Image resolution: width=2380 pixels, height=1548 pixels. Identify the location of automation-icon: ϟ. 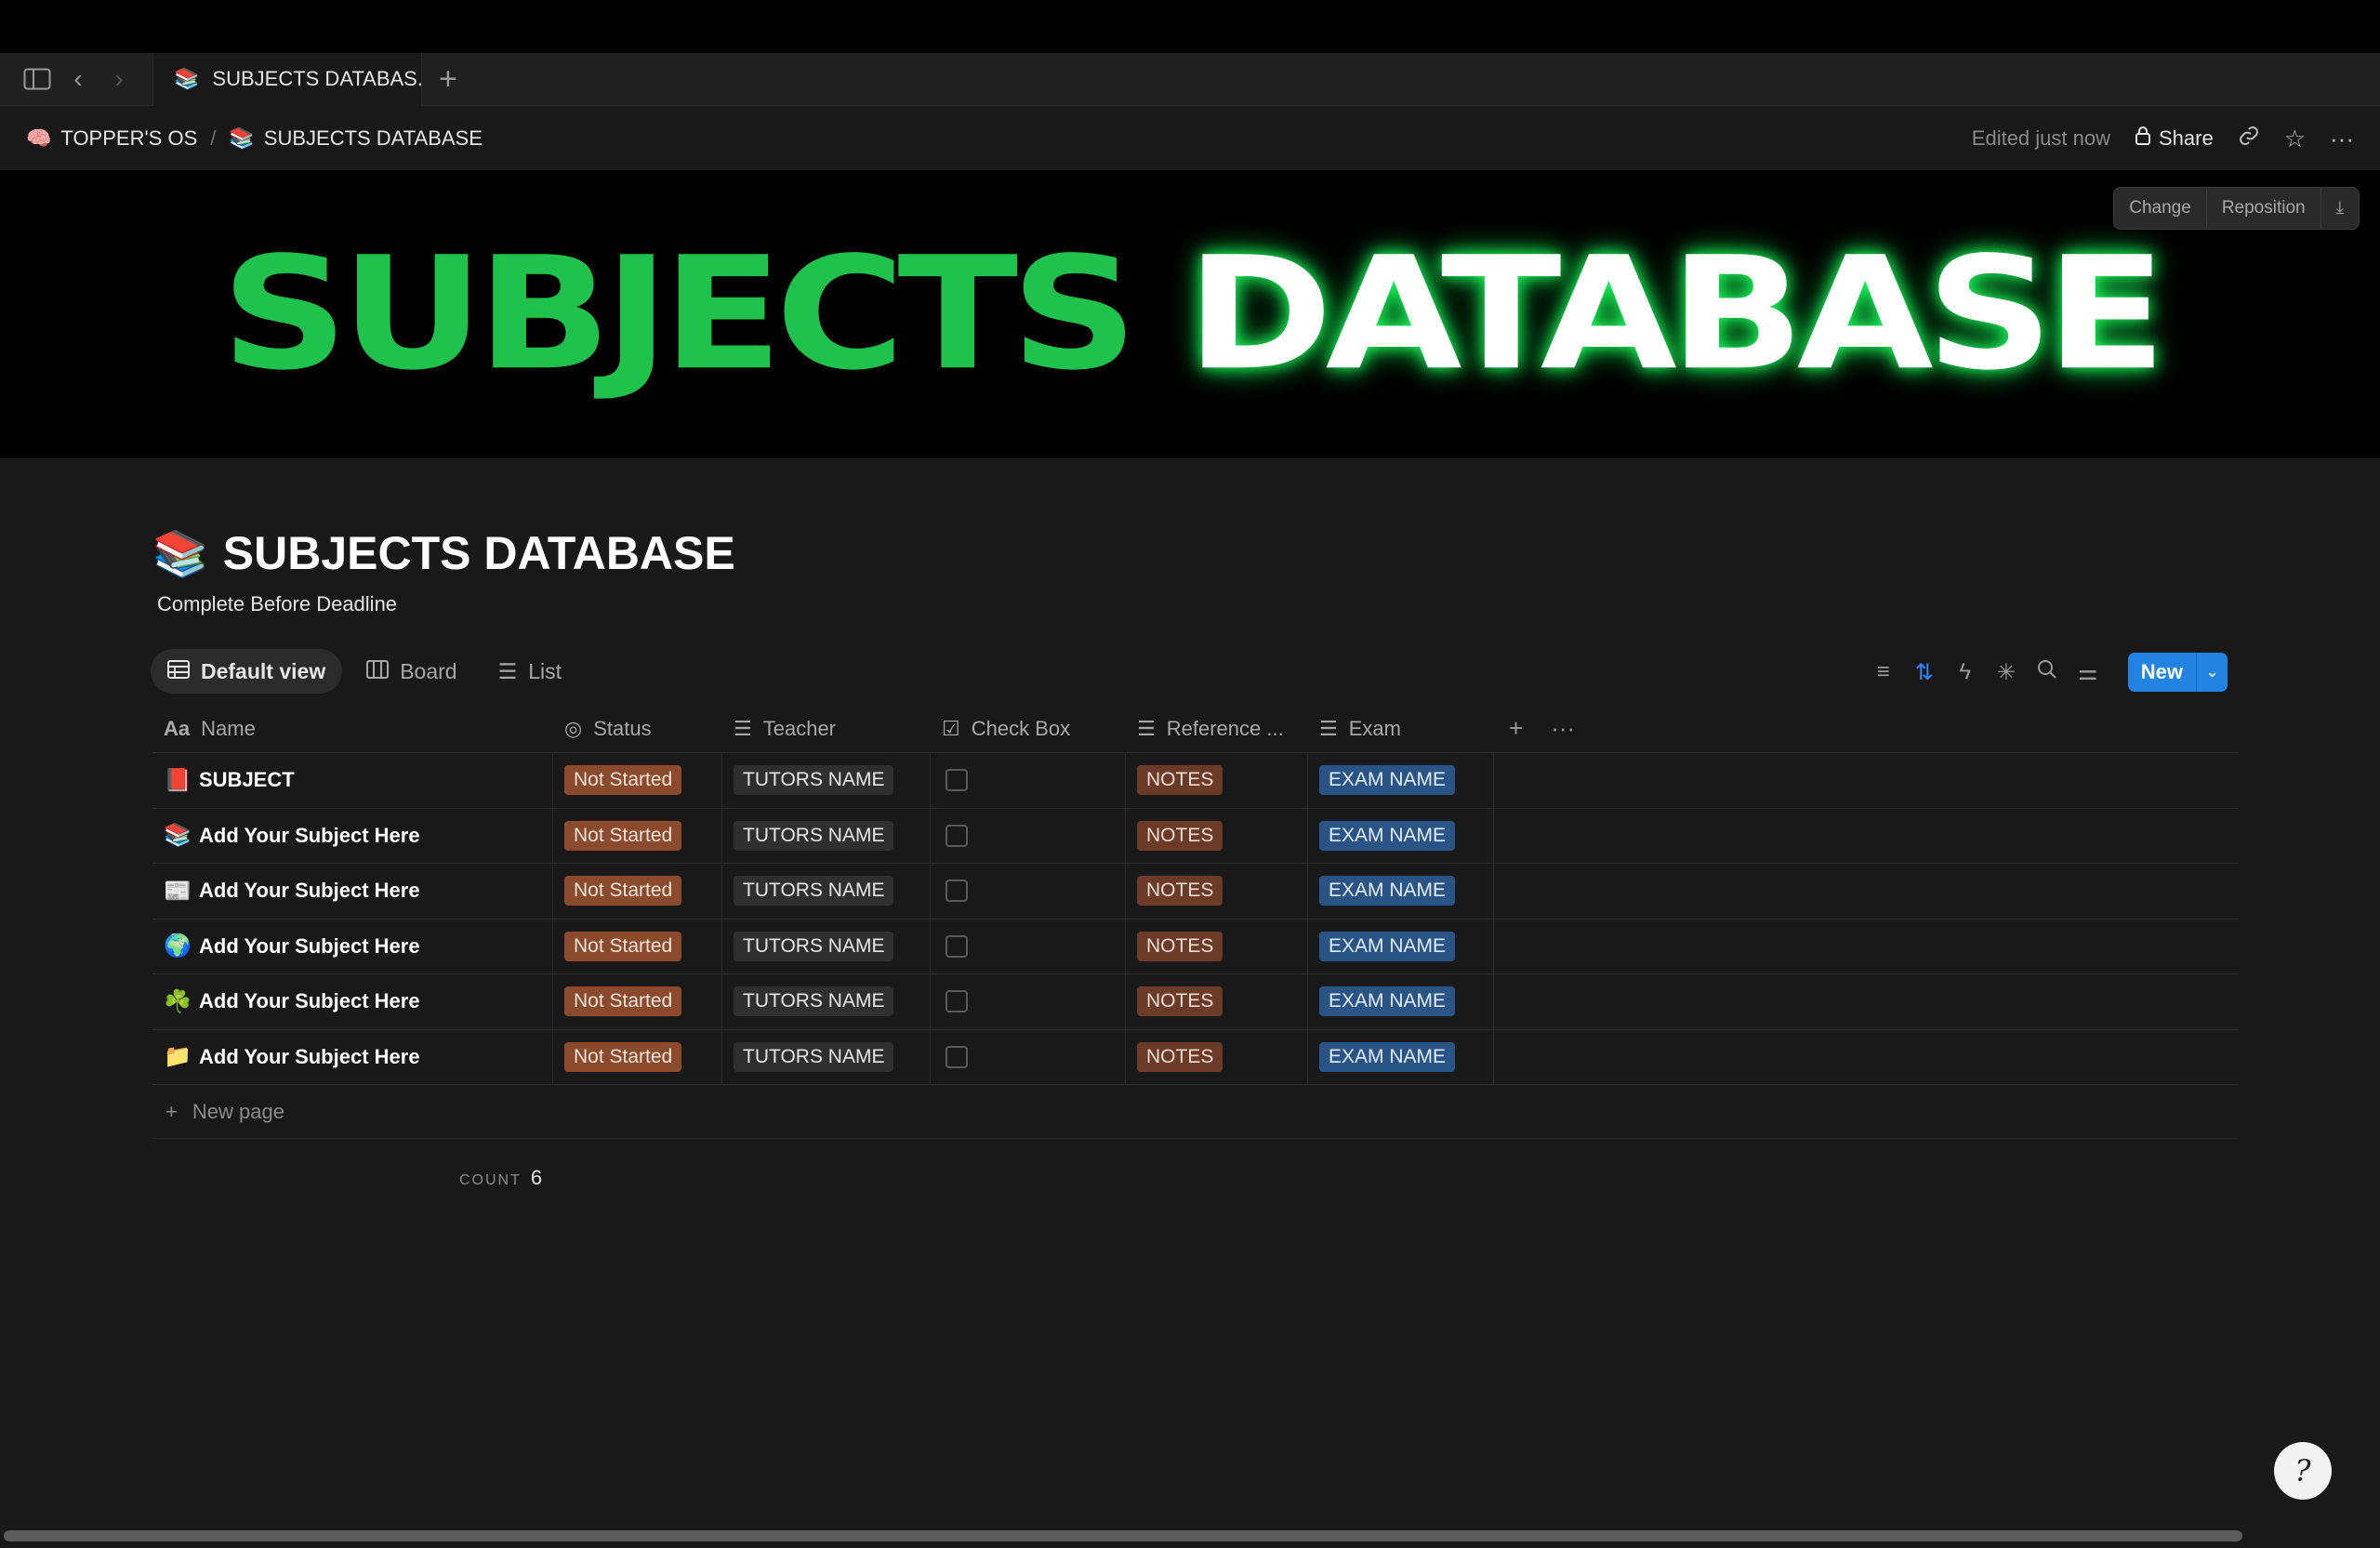
(1965, 672).